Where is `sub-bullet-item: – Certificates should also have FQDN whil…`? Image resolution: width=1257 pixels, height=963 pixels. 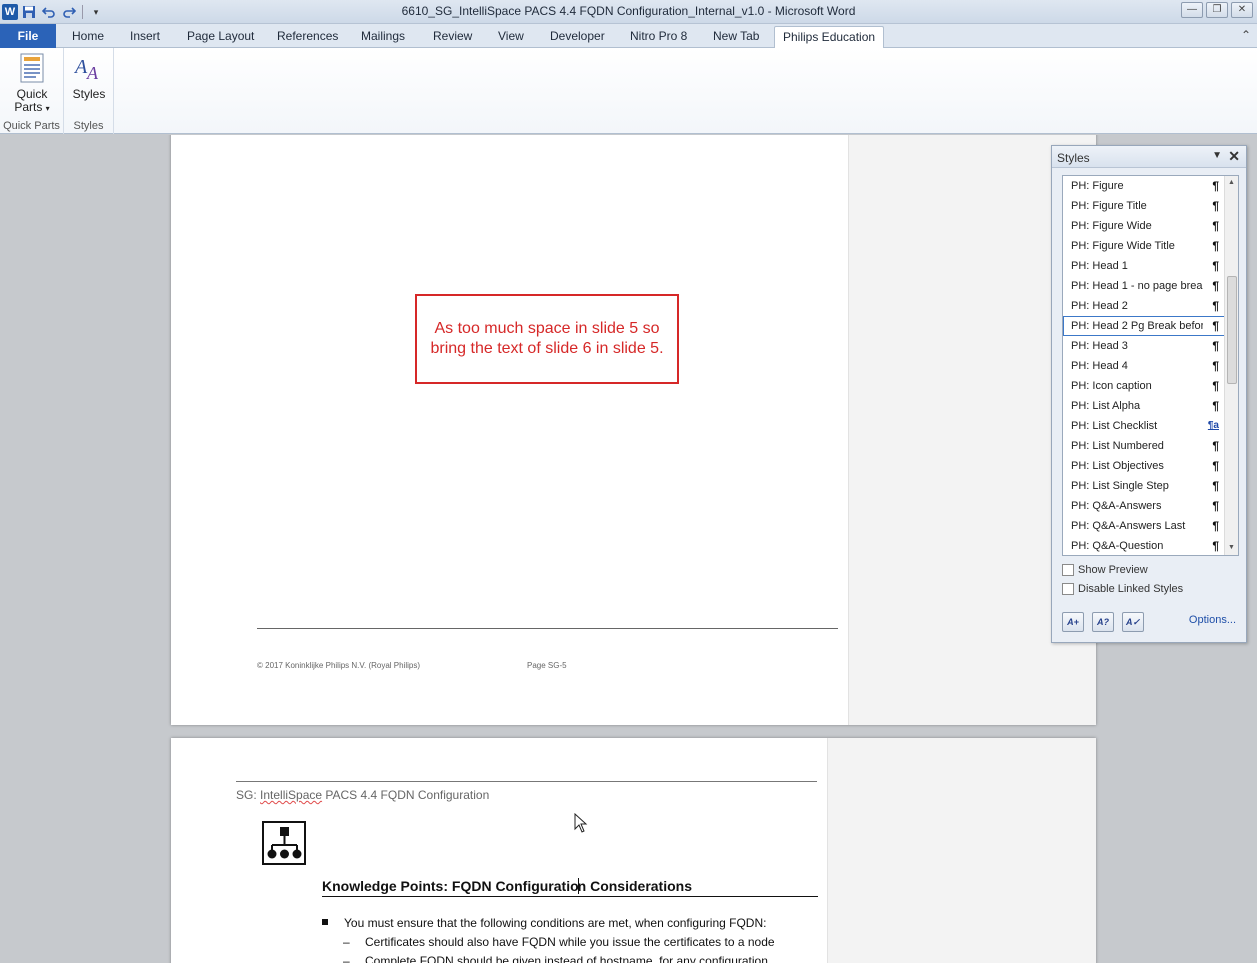 sub-bullet-item: – Certificates should also have FQDN whil… is located at coordinates (559, 942).